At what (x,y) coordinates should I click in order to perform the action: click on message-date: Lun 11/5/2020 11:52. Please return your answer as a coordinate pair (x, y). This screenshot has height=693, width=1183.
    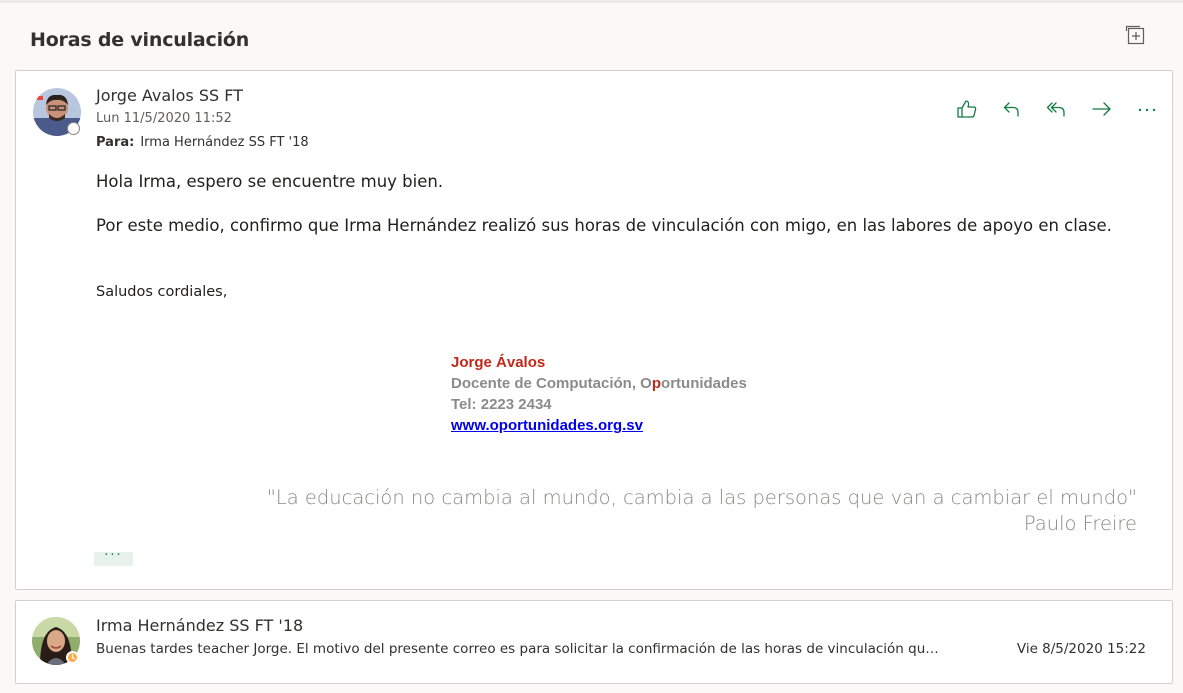
    Looking at the image, I should click on (164, 118).